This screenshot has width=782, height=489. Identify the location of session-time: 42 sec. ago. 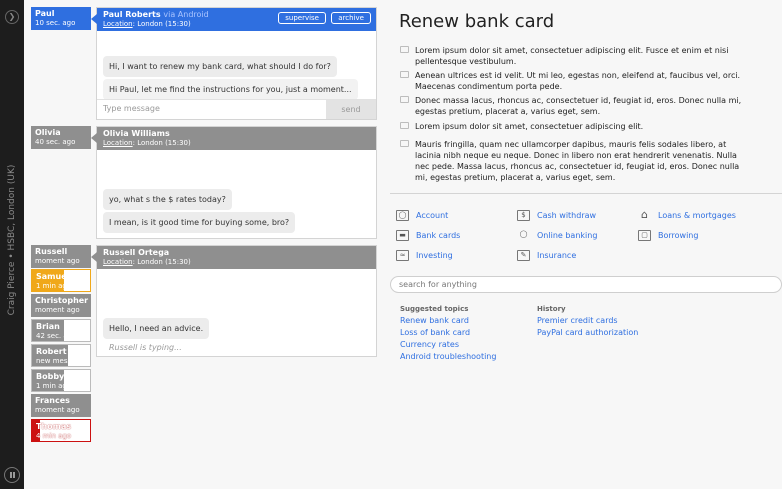
(56, 336).